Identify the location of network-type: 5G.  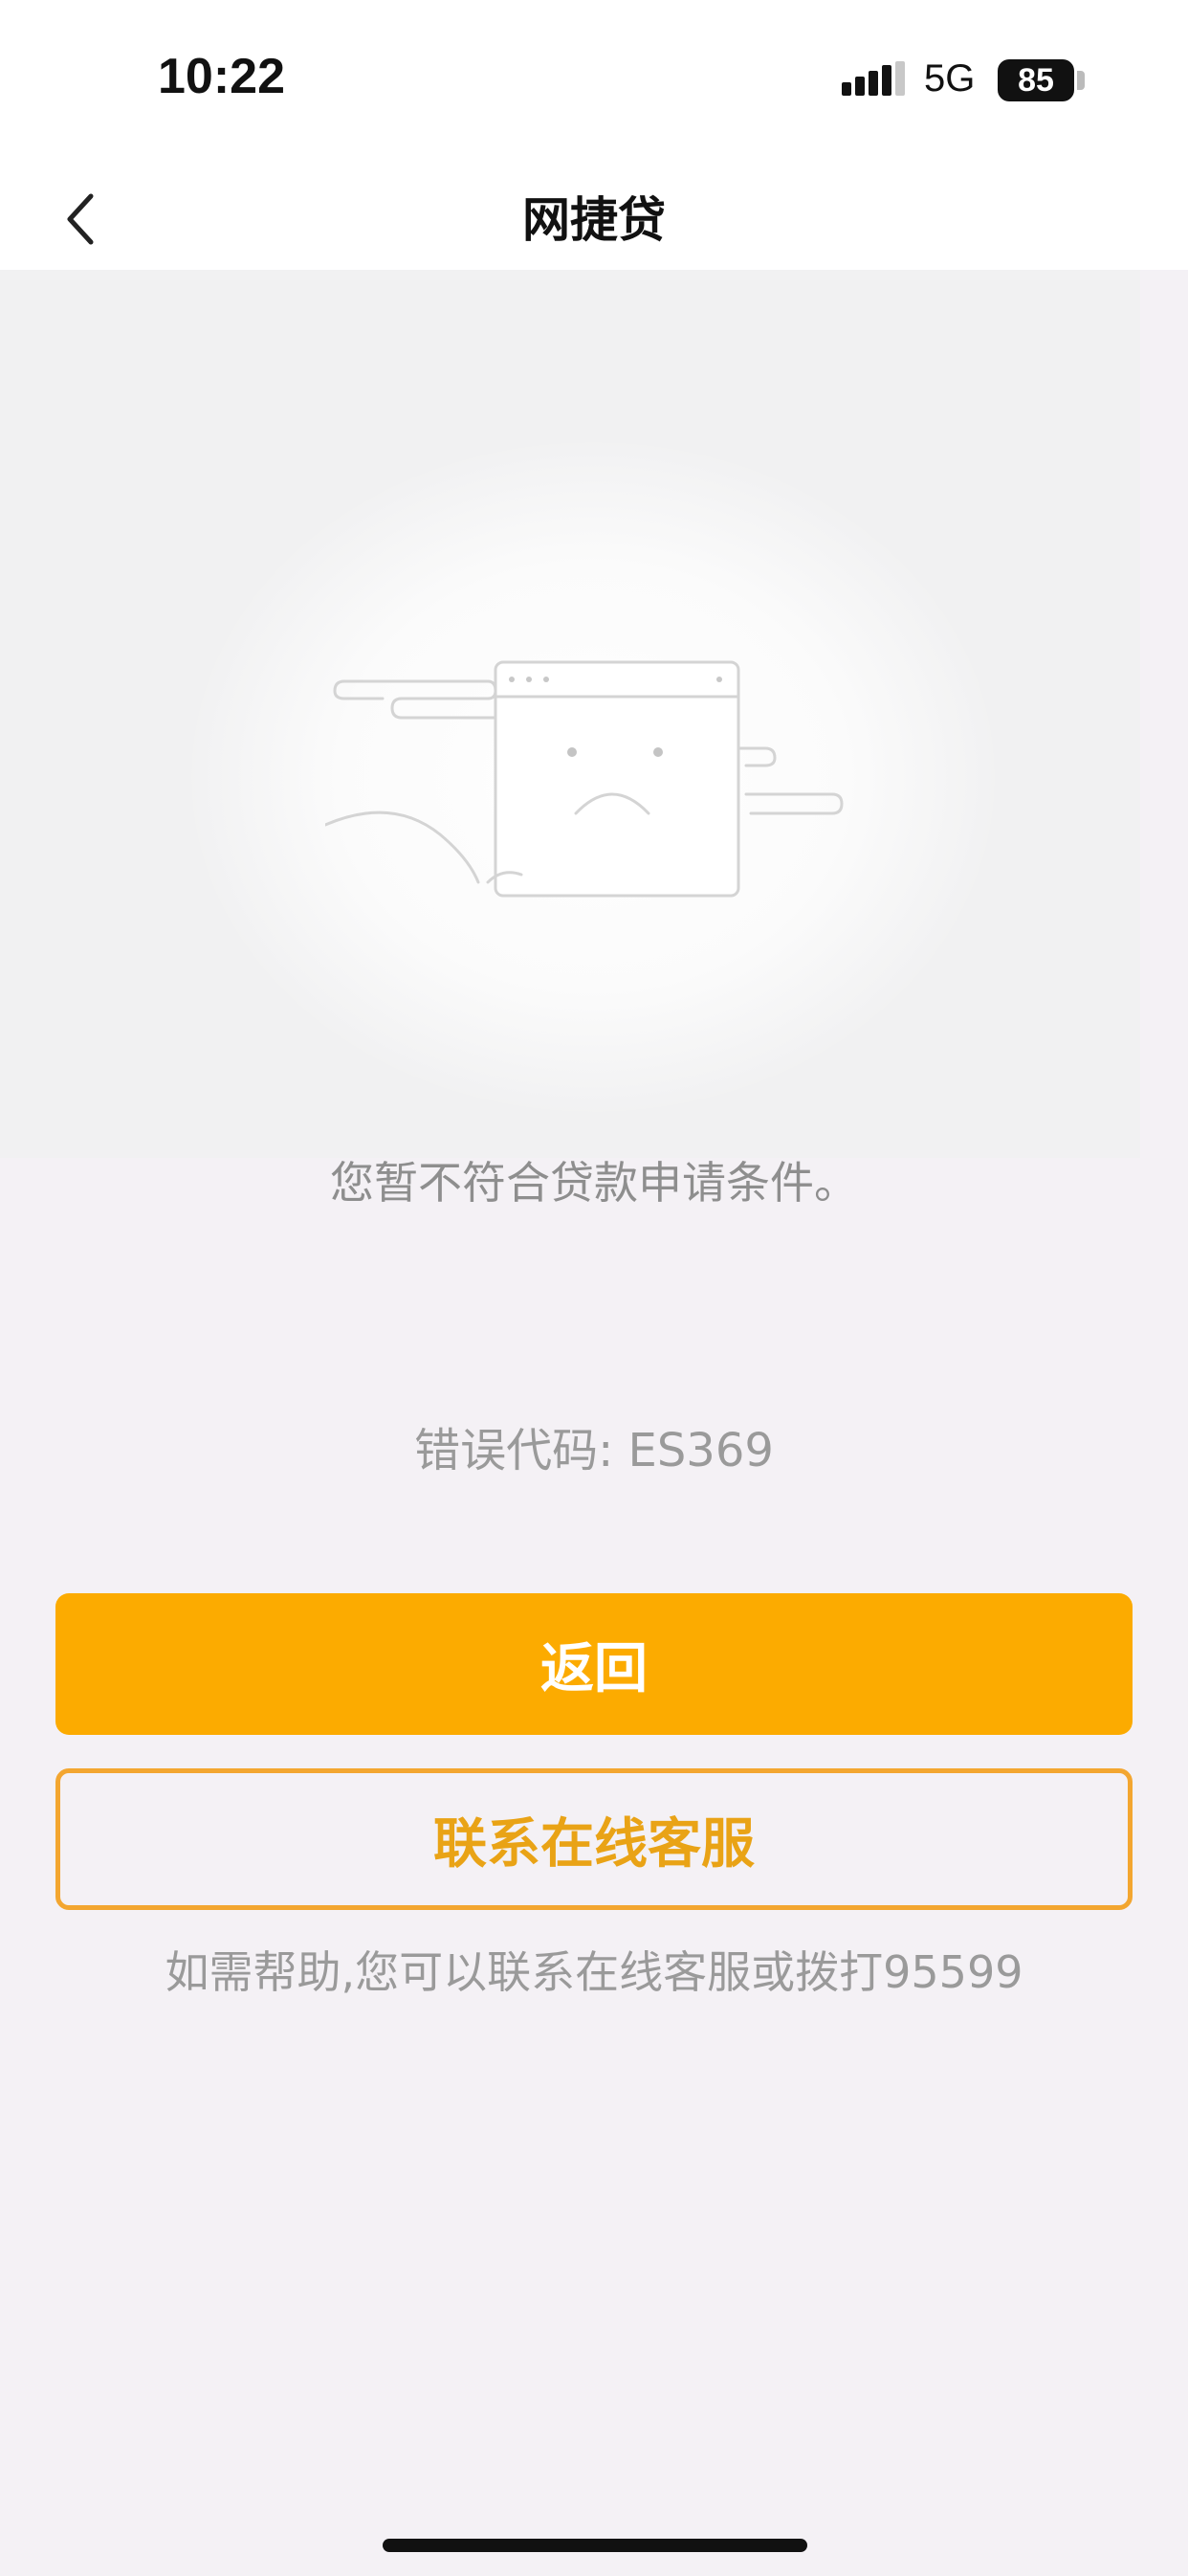
(950, 78).